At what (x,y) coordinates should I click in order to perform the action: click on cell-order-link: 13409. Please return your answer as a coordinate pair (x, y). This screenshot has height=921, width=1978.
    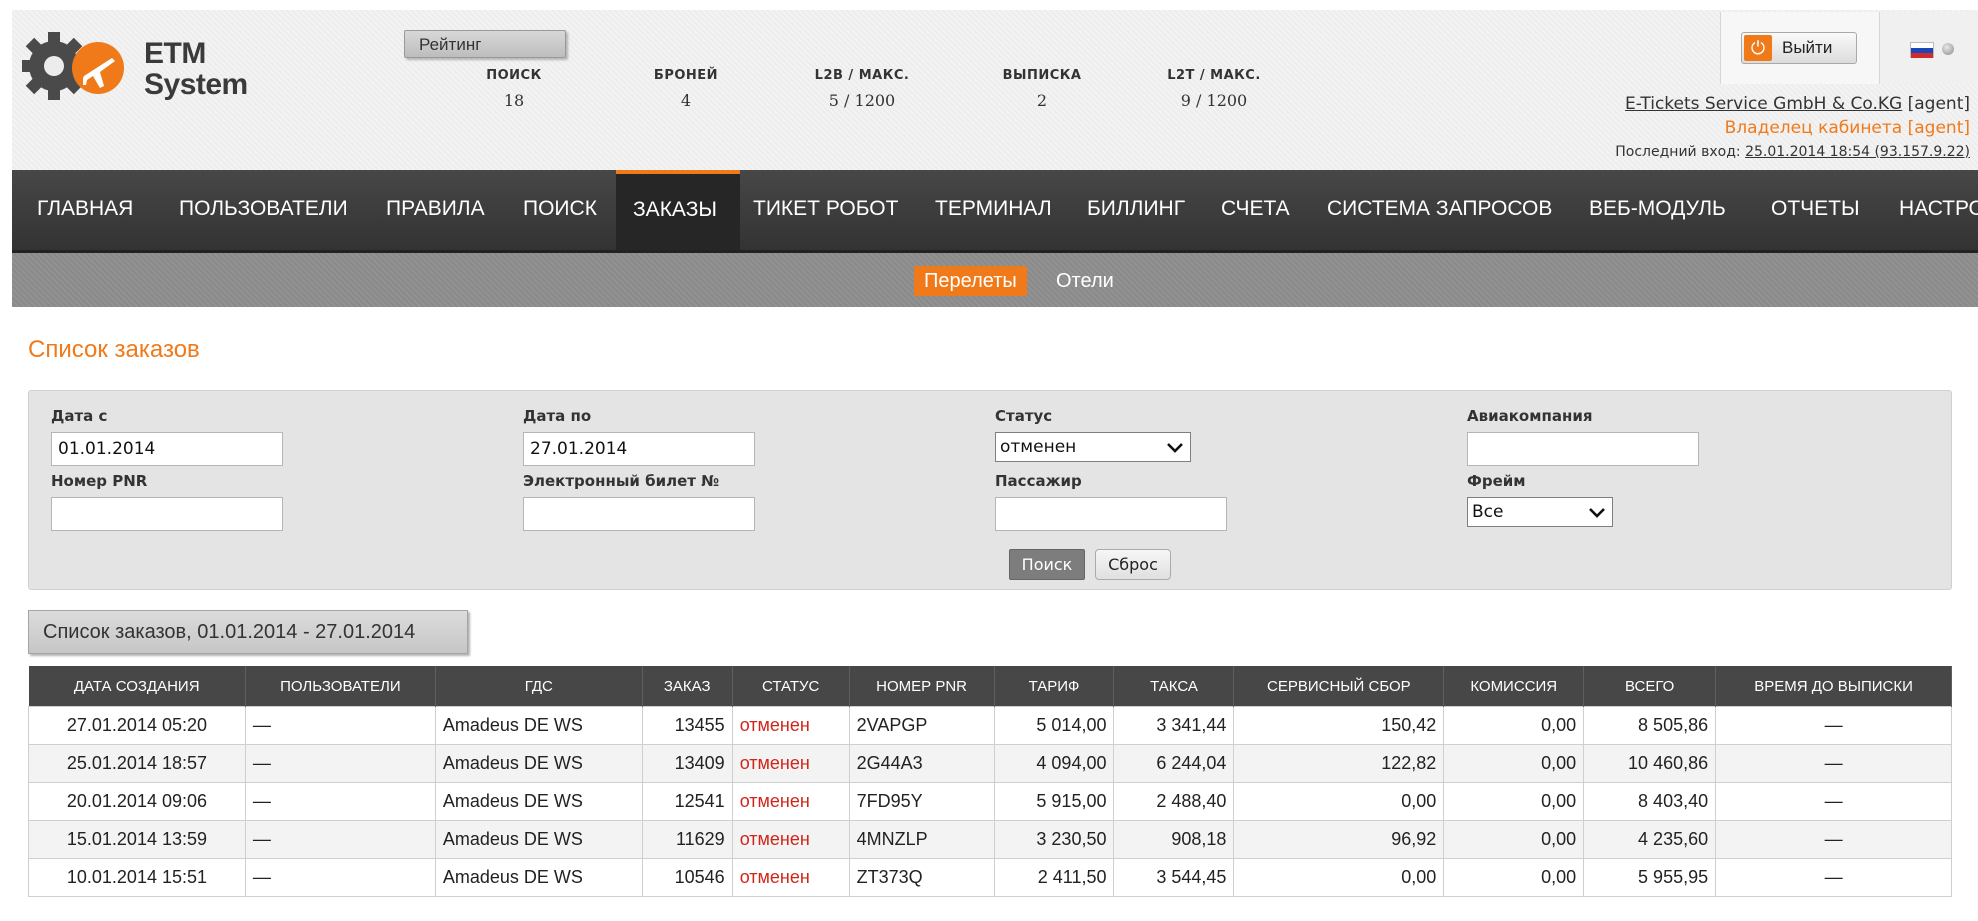
    Looking at the image, I should click on (687, 763).